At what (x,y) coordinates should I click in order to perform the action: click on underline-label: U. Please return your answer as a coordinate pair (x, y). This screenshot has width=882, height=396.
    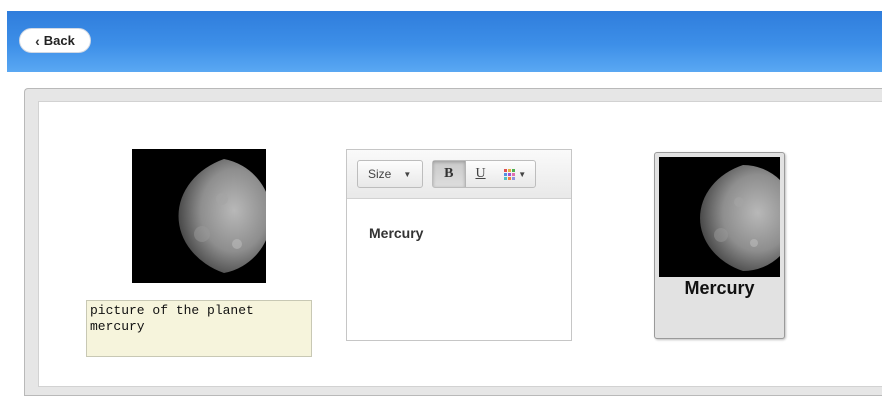
    Looking at the image, I should click on (480, 173).